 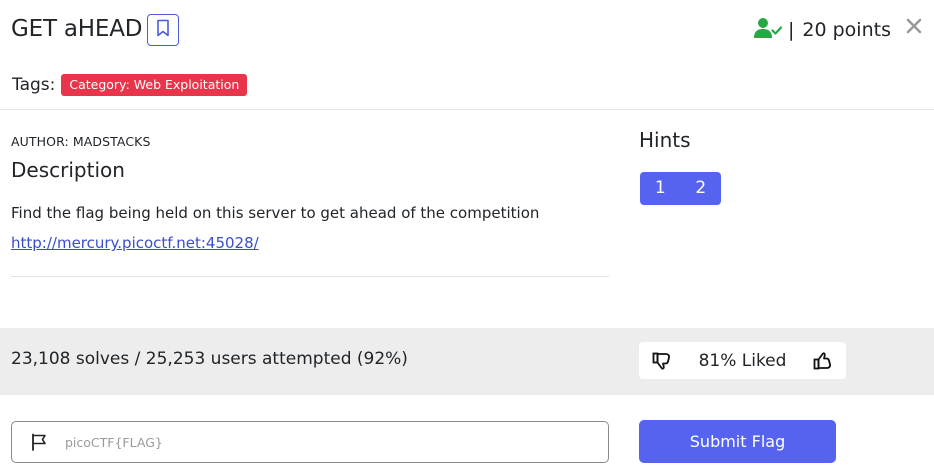 I want to click on thumbs-down-icon, so click(x=662, y=361).